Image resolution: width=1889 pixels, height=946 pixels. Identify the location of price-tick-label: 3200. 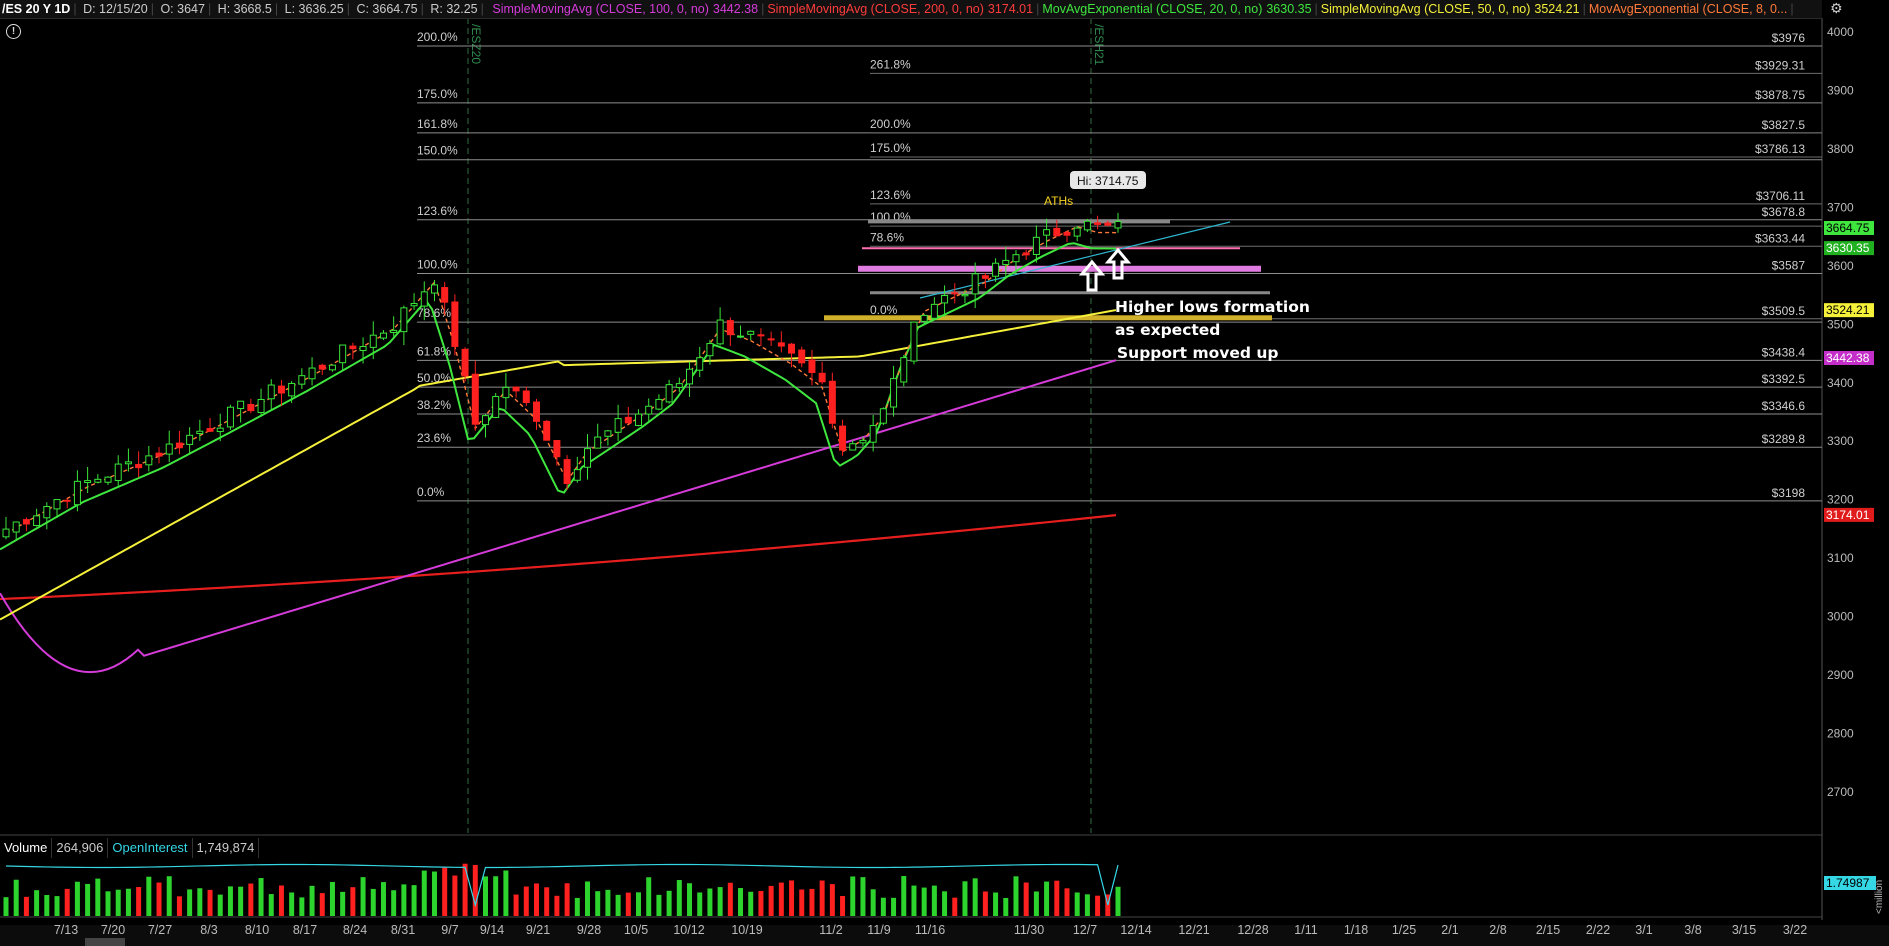
(1840, 500).